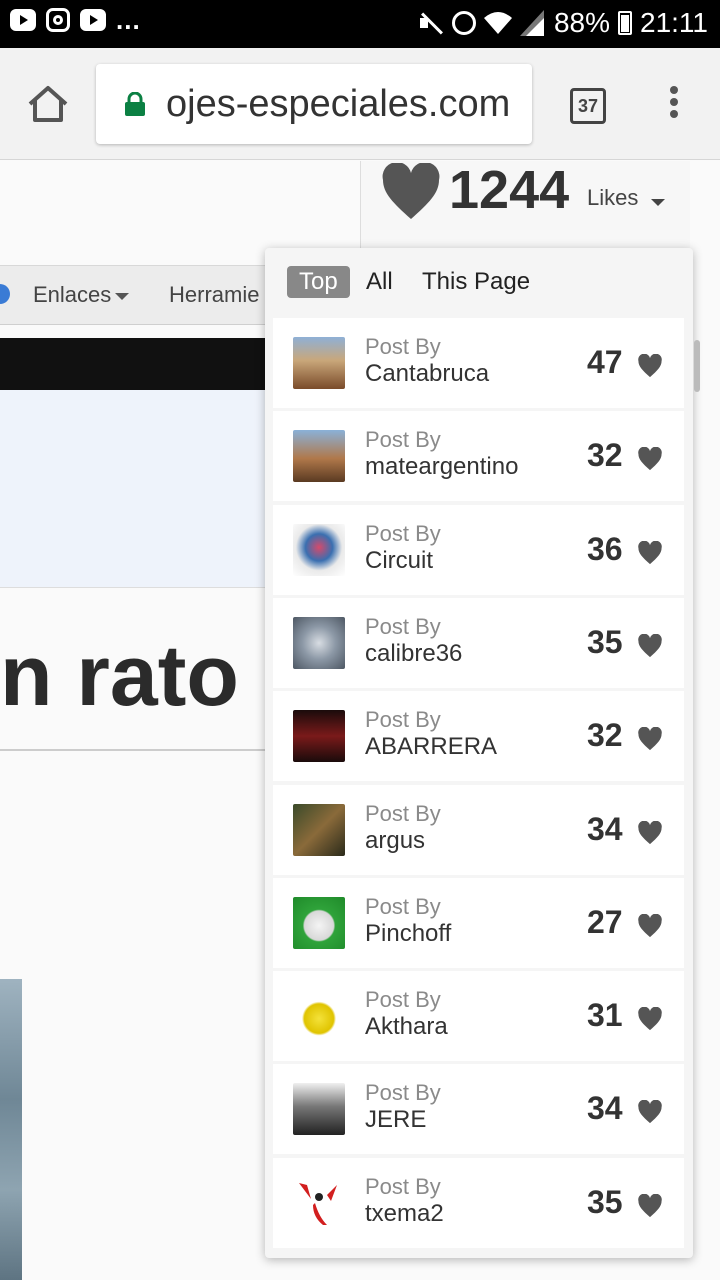 Image resolution: width=720 pixels, height=1280 pixels. What do you see at coordinates (478, 1202) in the screenshot?
I see `list-item: Post By txema2 35` at bounding box center [478, 1202].